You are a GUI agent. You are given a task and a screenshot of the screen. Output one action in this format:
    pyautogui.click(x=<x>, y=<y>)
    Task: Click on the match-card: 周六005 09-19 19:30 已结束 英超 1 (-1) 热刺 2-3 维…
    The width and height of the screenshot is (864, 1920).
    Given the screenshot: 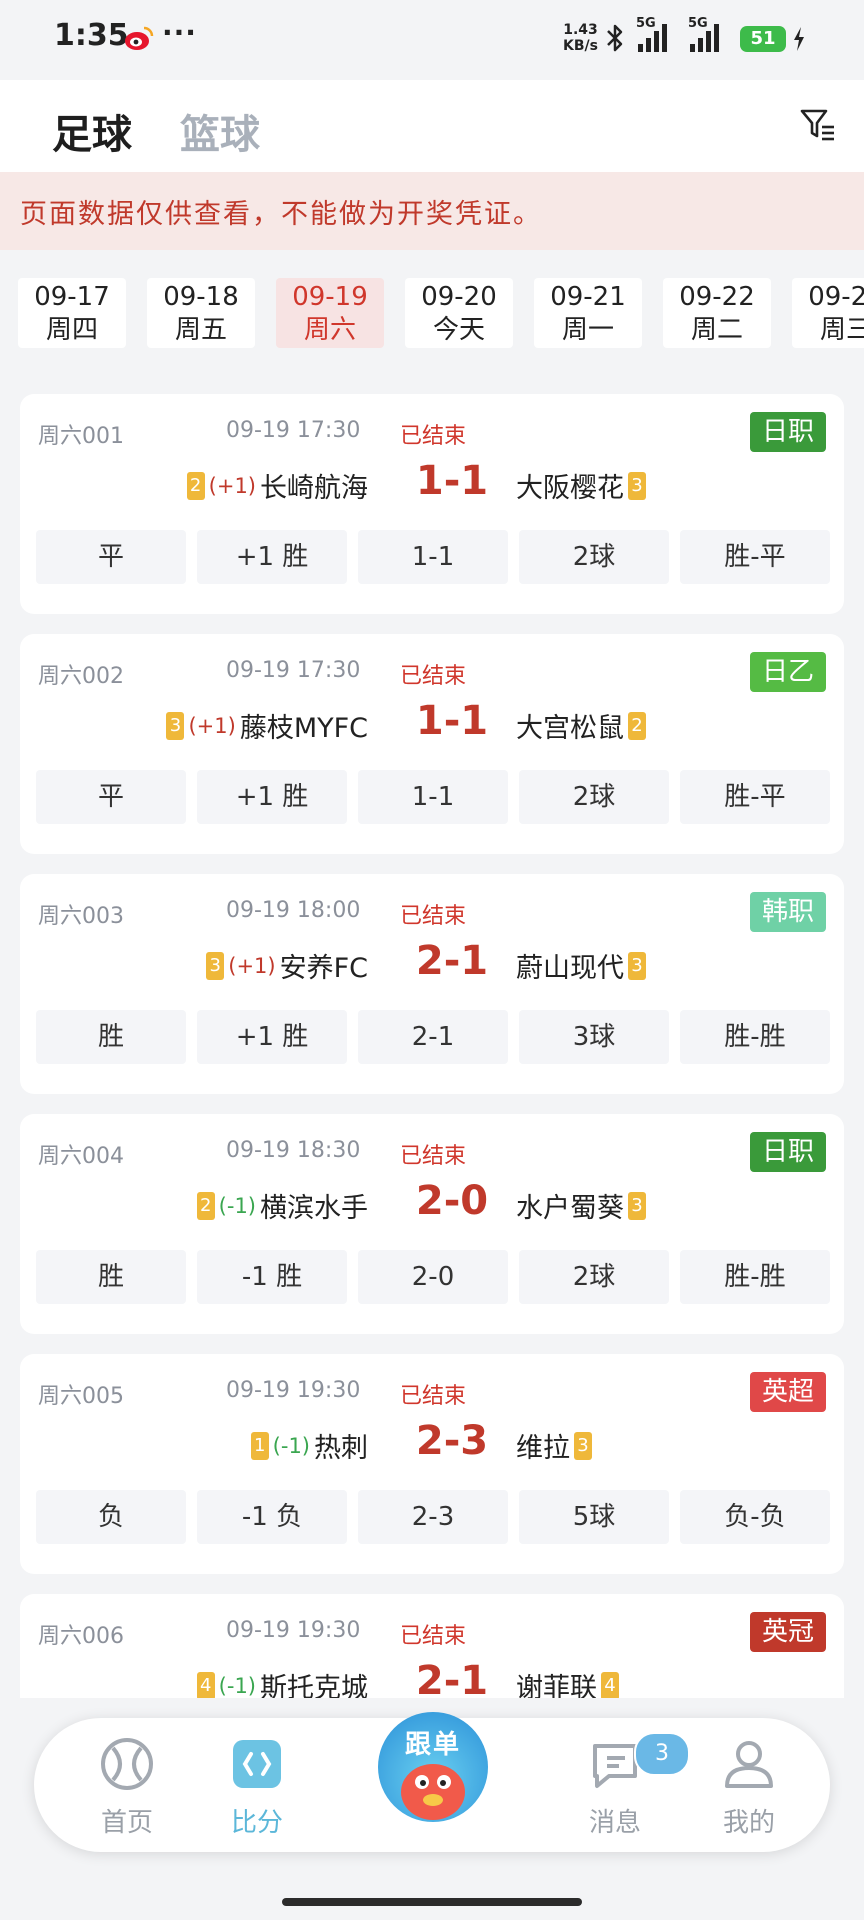 What is the action you would take?
    pyautogui.click(x=432, y=1464)
    